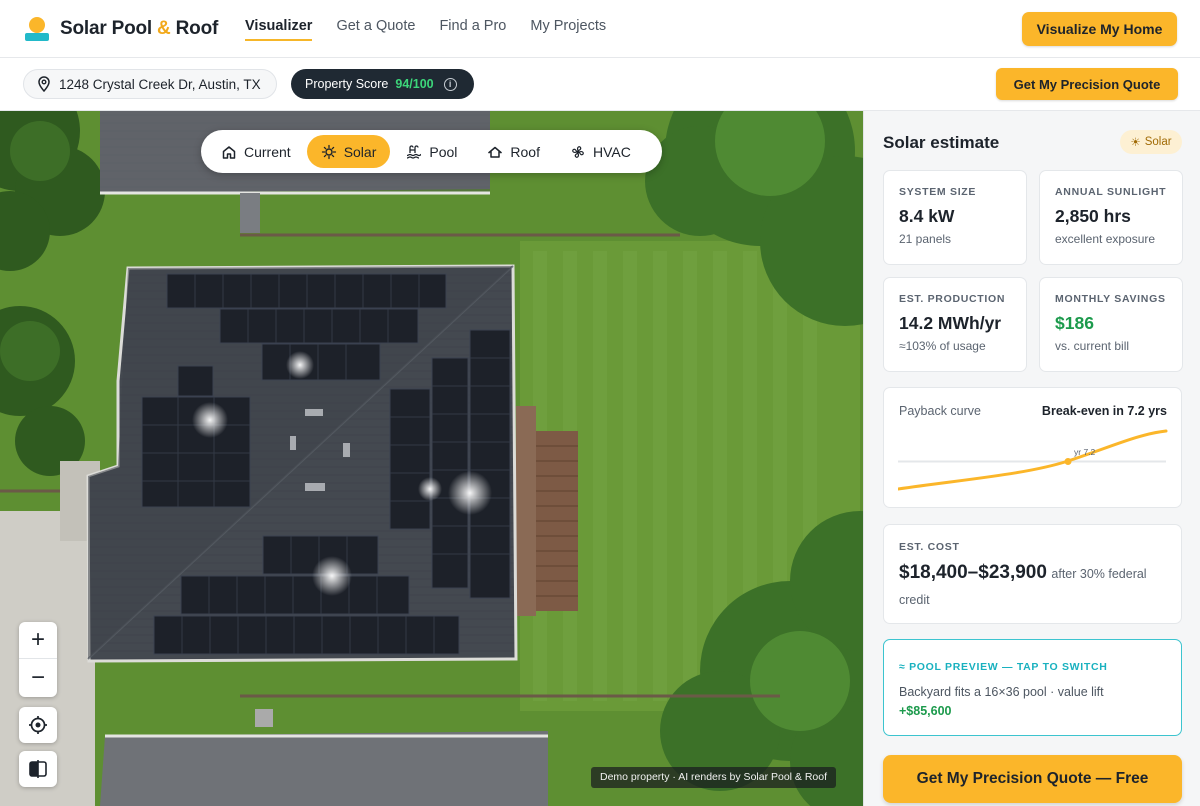  What do you see at coordinates (925, 239) in the screenshot?
I see `stat-sub: 21 panels` at bounding box center [925, 239].